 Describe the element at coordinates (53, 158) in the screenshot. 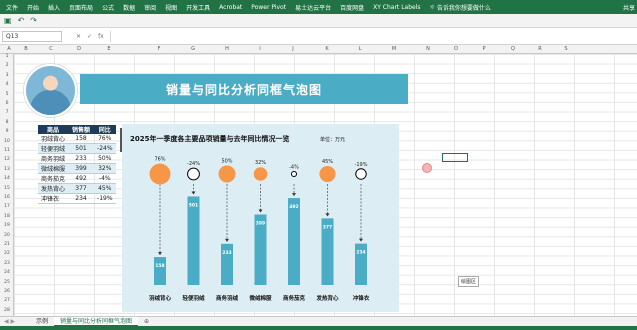

I see `table-cell: 商务羽绒` at that location.